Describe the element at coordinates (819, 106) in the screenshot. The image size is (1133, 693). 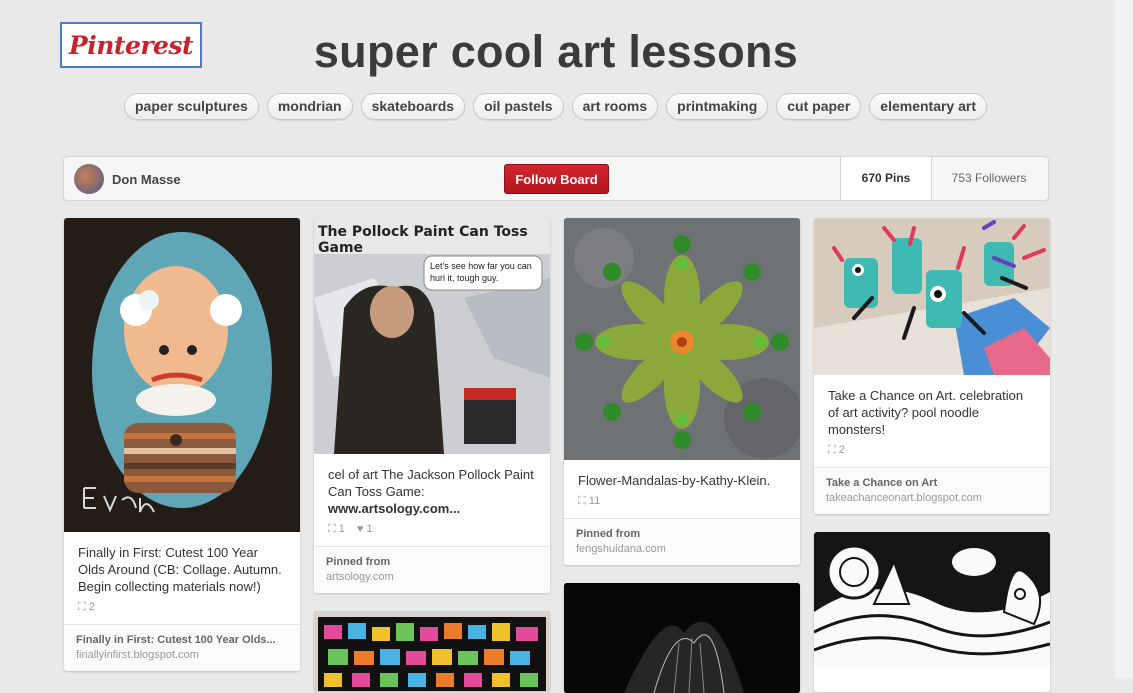
I see `tag-cut-paper: cut paper` at that location.